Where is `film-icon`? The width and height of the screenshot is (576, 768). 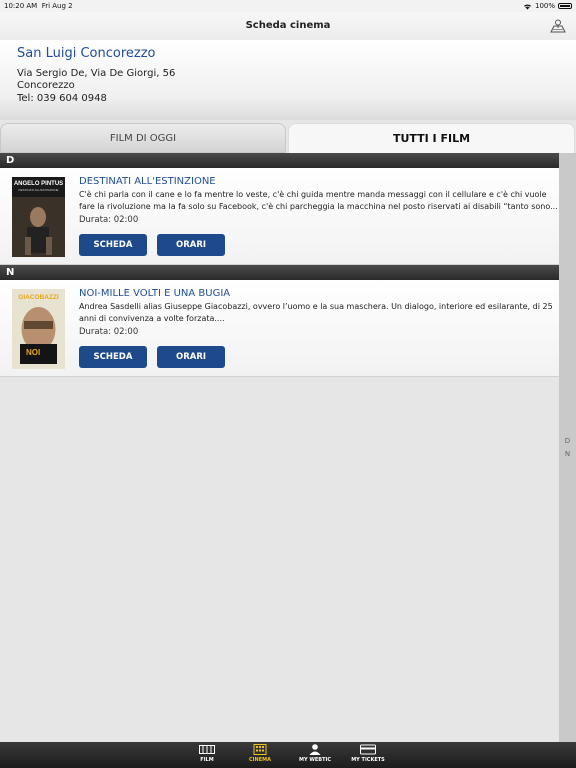
film-icon is located at coordinates (207, 749).